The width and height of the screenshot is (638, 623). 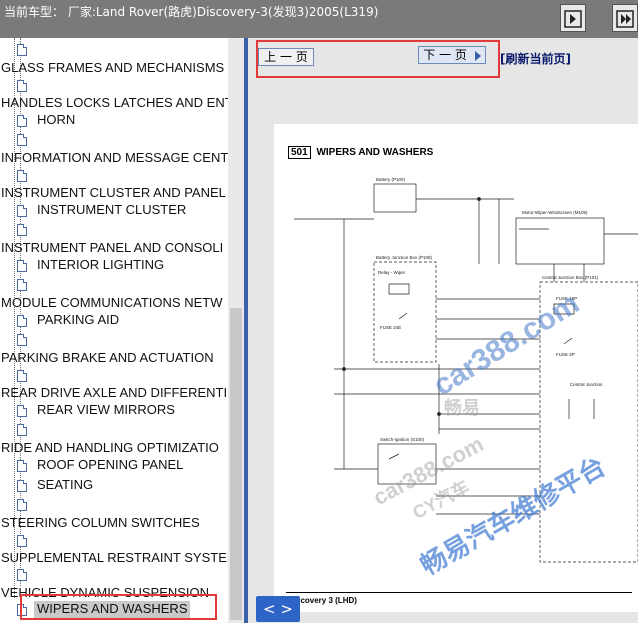 What do you see at coordinates (113, 194) in the screenshot?
I see `tree-item: INSTRUMENT CLUSTER AND PANEL` at bounding box center [113, 194].